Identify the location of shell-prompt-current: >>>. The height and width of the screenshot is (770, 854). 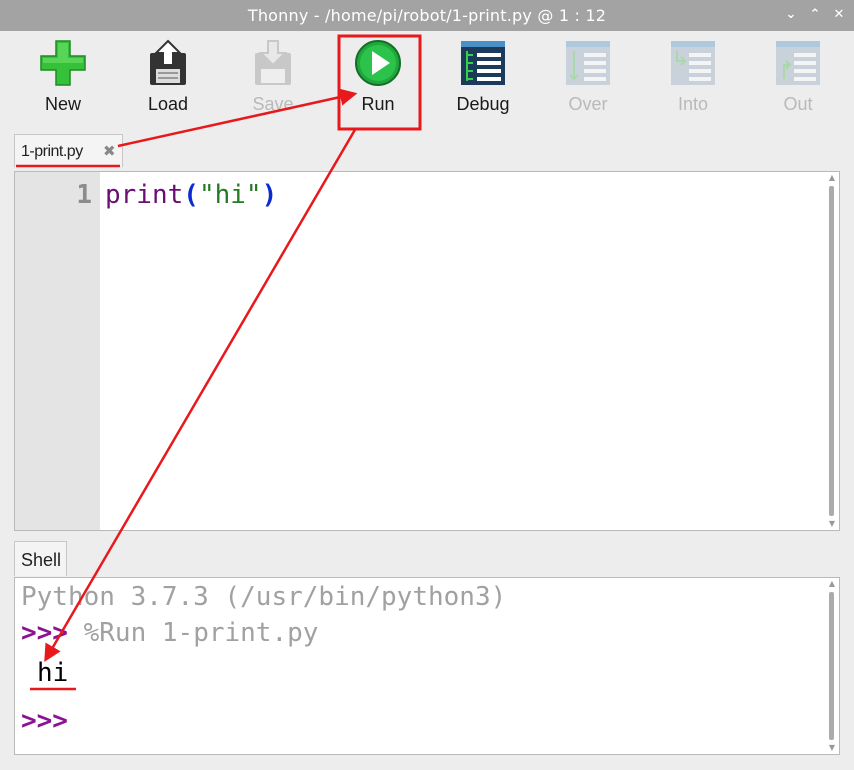
(44, 721).